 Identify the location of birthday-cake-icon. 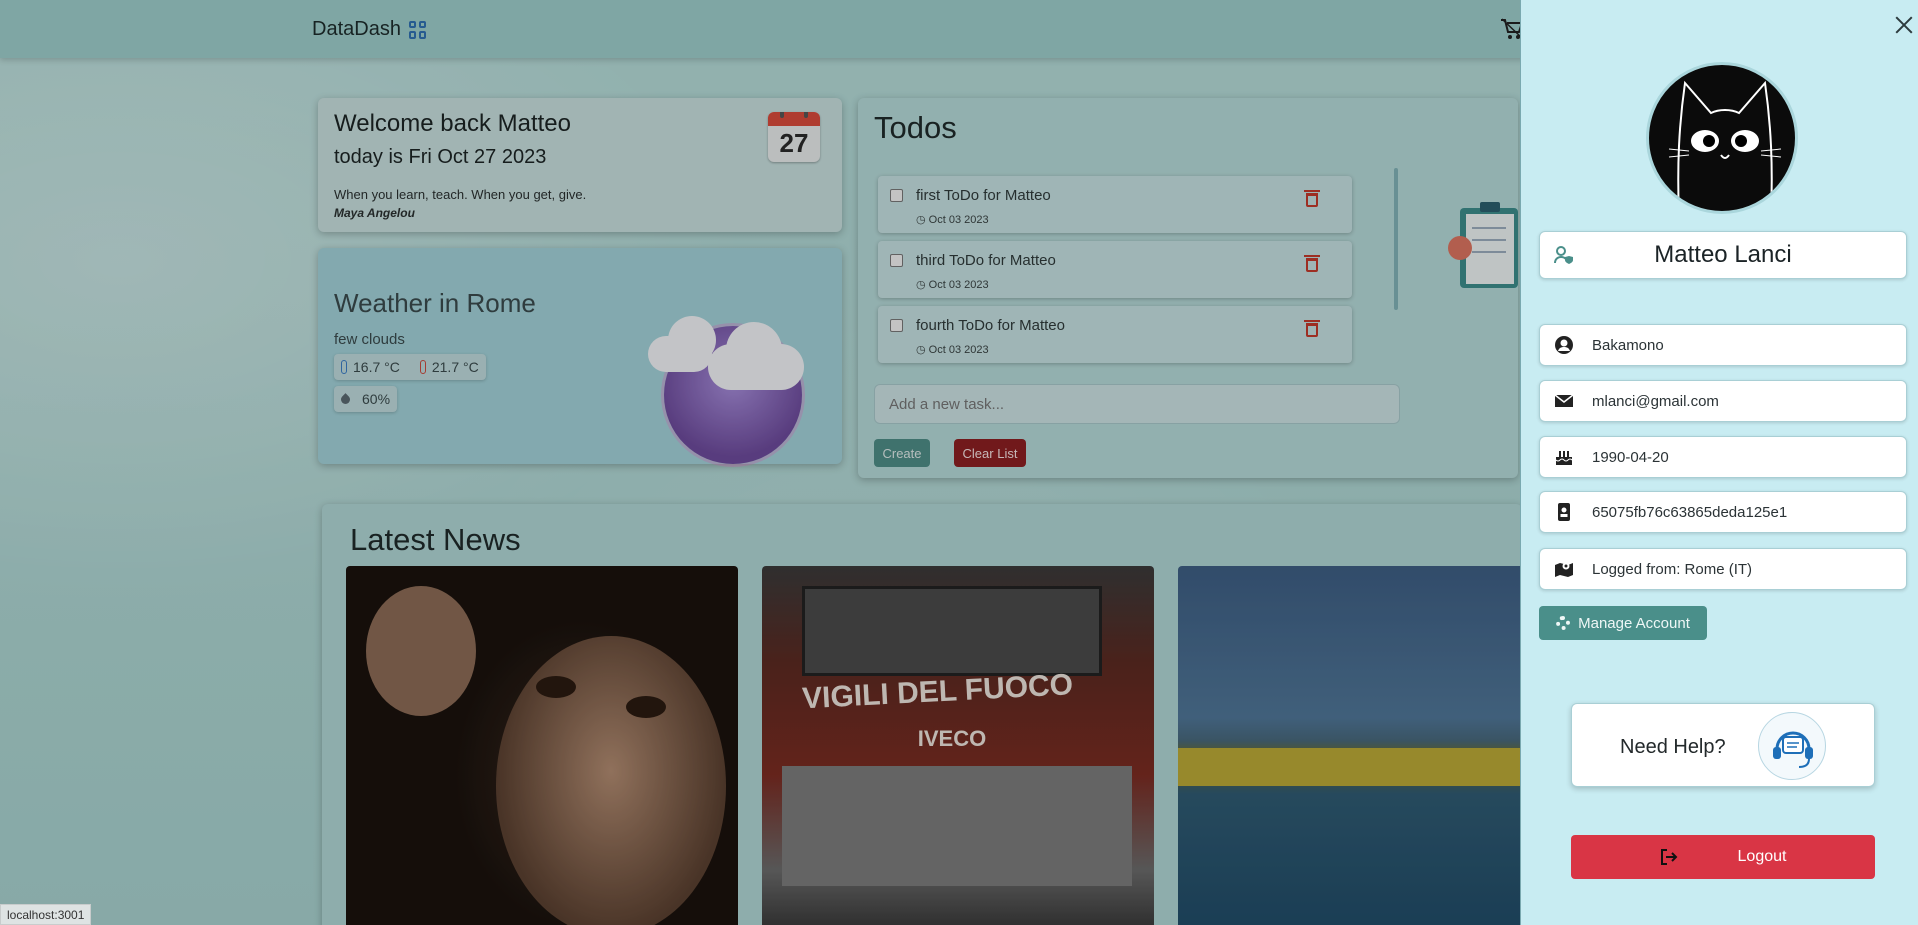
(1564, 458).